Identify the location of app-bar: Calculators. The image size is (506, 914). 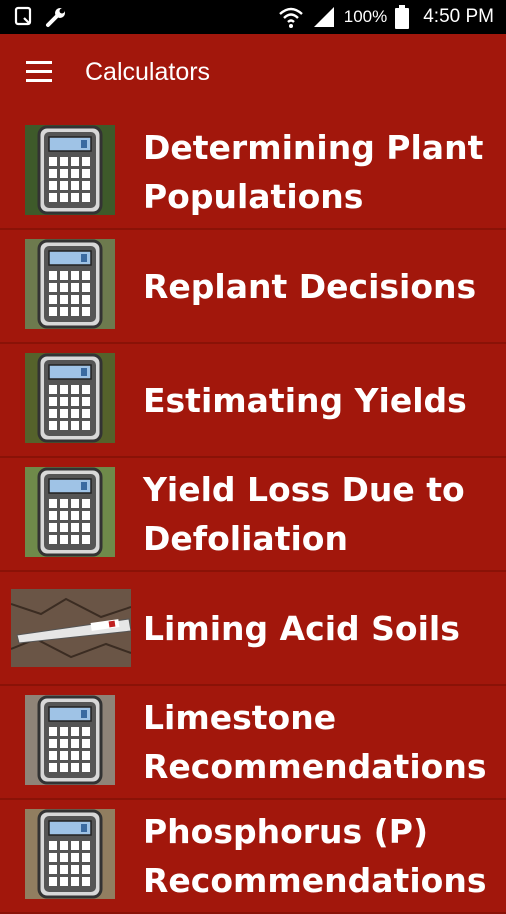
(253, 75).